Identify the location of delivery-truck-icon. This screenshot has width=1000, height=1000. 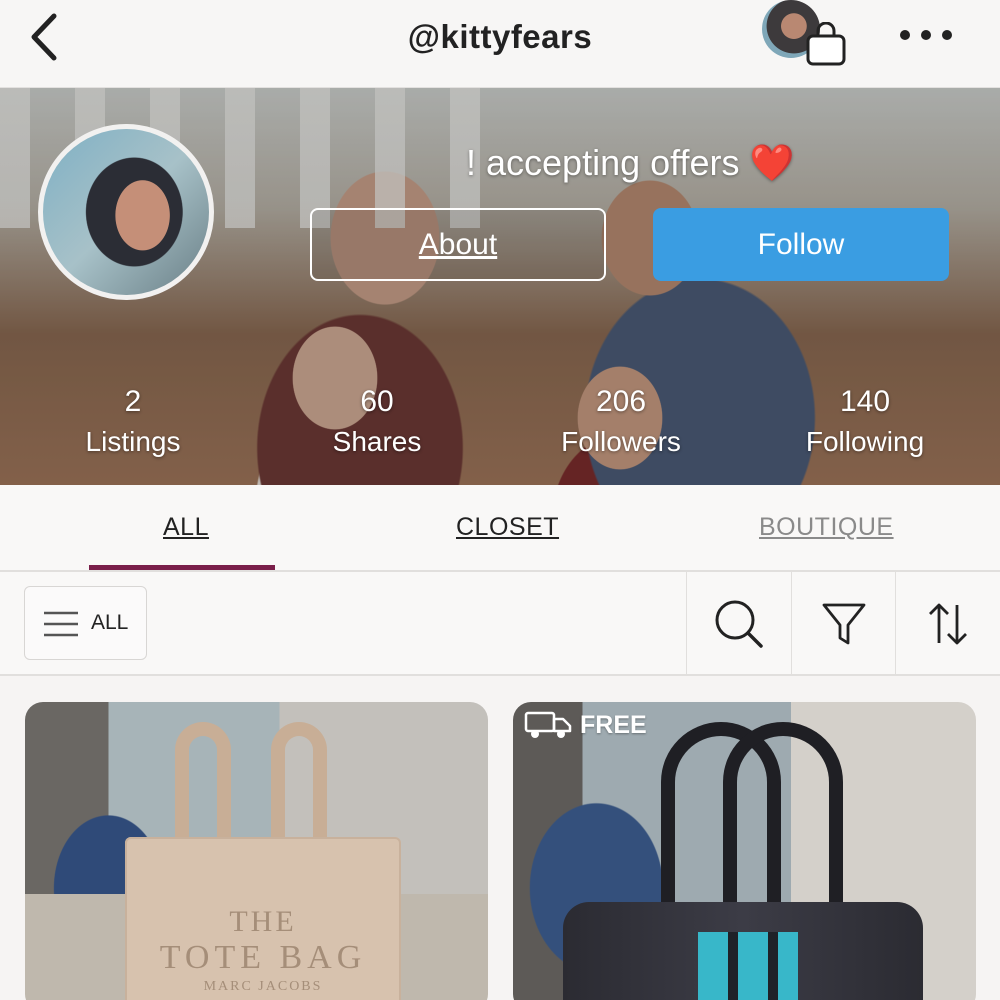
(548, 724).